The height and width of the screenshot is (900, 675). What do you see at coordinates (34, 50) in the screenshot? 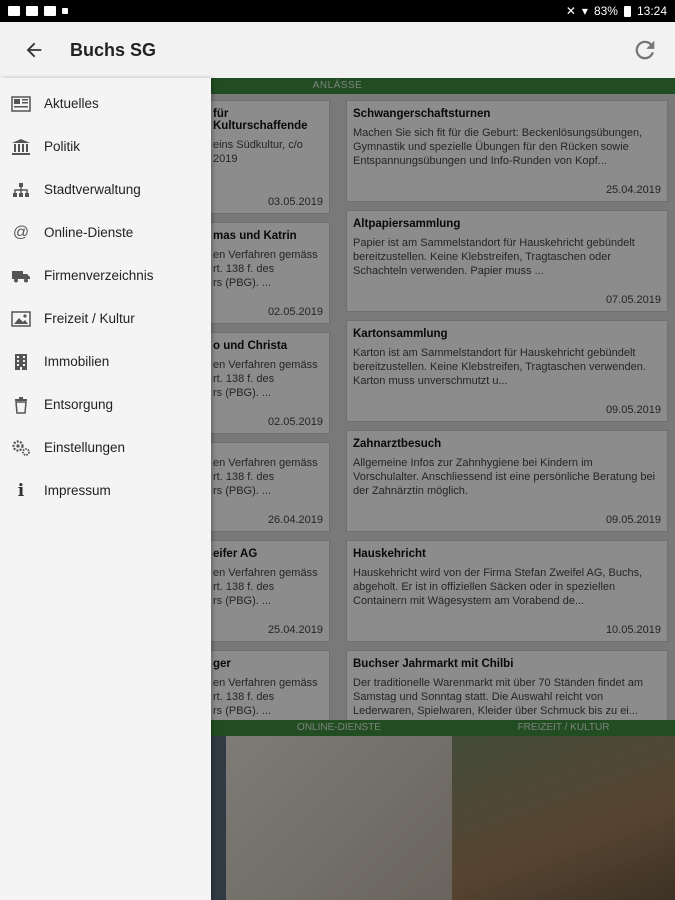
I see `arrow-left-icon` at bounding box center [34, 50].